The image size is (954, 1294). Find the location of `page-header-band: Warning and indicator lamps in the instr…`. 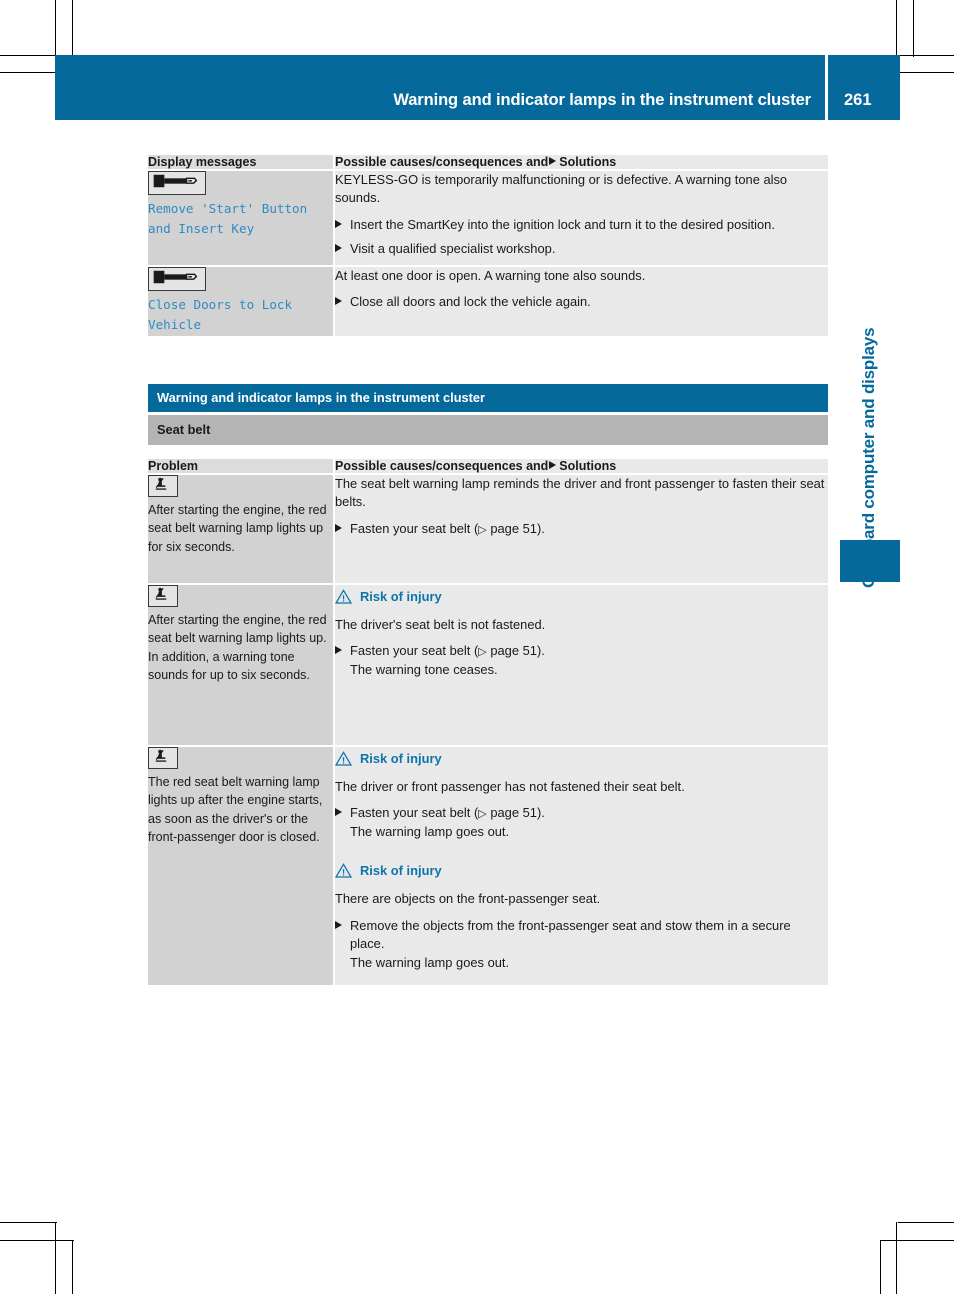

page-header-band: Warning and indicator lamps in the instr… is located at coordinates (440, 87).